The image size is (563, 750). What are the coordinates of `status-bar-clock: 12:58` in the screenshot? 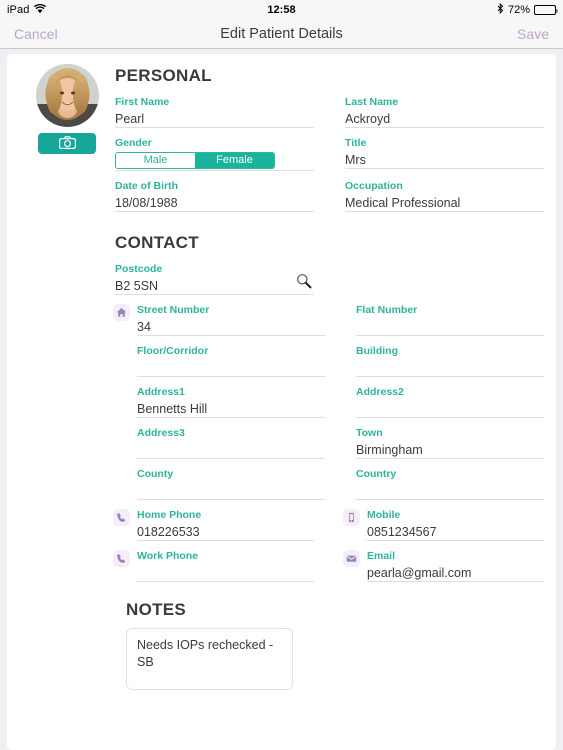 It's located at (281, 10).